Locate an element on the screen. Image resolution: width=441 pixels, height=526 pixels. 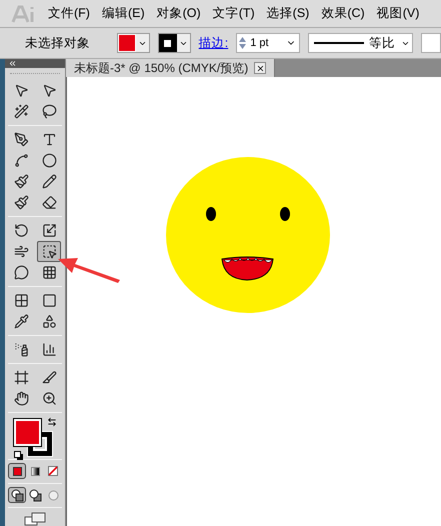
pencil-icon is located at coordinates (49, 181).